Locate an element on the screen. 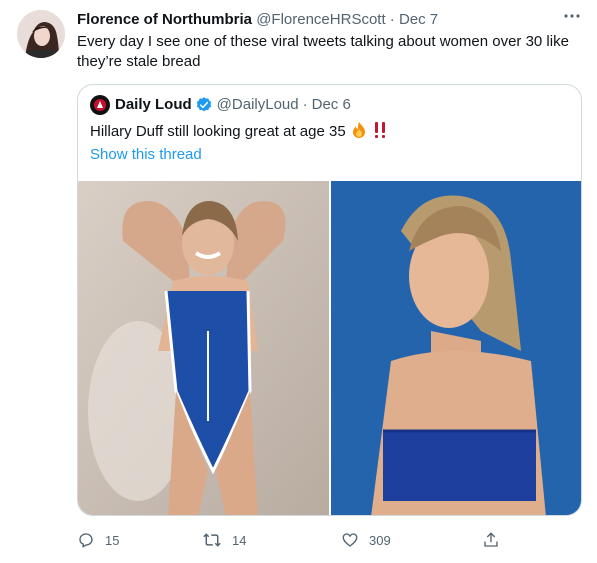 The width and height of the screenshot is (597, 563). like-count: 309 is located at coordinates (380, 540).